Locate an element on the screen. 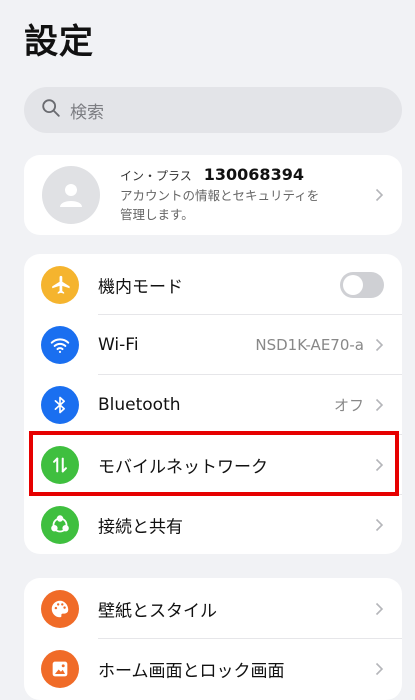 This screenshot has width=415, height=700. mobile-network-label: モバイルネットワーク is located at coordinates (183, 467).